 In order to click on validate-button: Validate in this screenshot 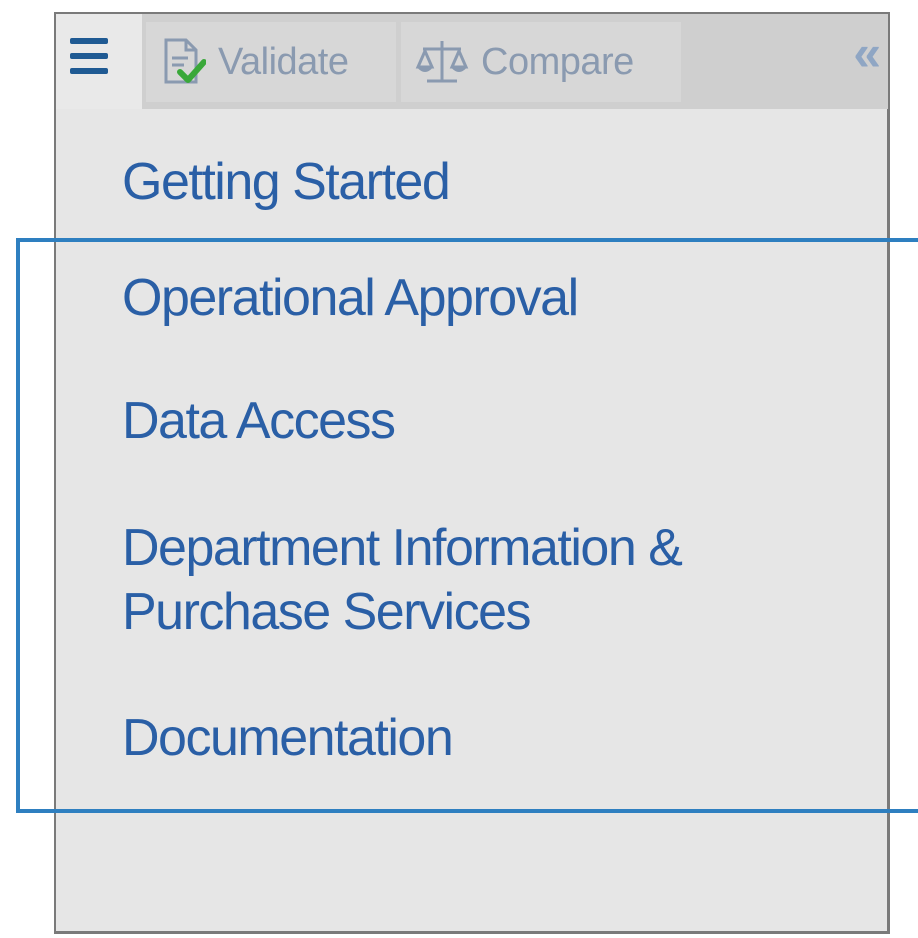, I will do `click(271, 62)`.